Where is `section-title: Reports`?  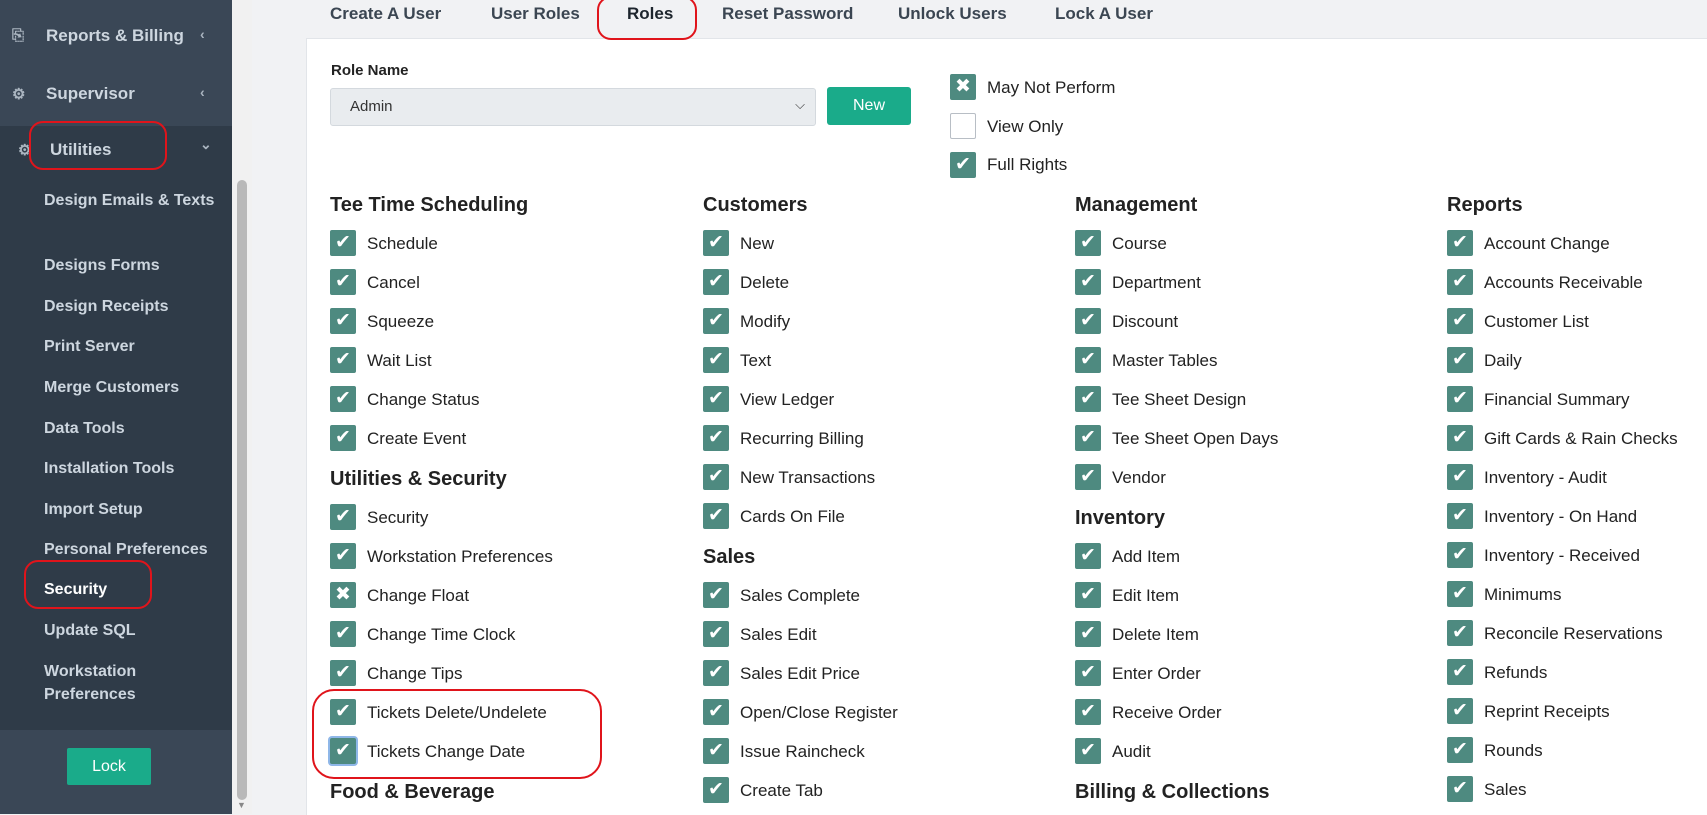
section-title: Reports is located at coordinates (1485, 205).